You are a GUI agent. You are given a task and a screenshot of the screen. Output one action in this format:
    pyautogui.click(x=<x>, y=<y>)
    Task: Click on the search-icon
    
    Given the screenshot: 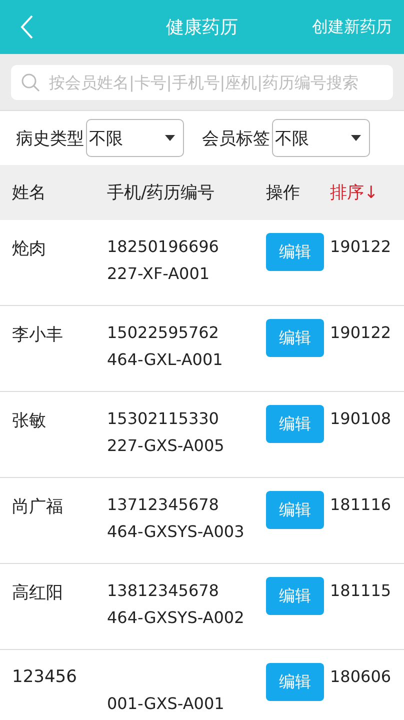 What is the action you would take?
    pyautogui.click(x=31, y=82)
    